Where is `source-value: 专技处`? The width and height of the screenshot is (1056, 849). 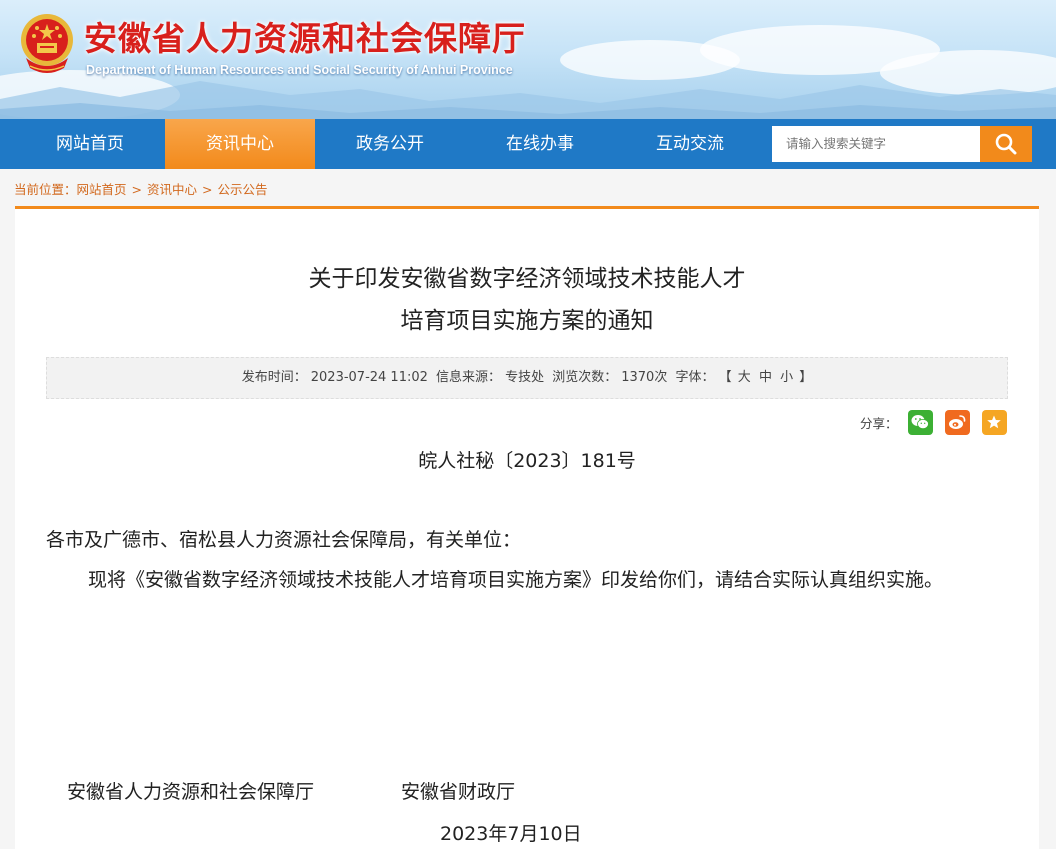 source-value: 专技处 is located at coordinates (525, 377).